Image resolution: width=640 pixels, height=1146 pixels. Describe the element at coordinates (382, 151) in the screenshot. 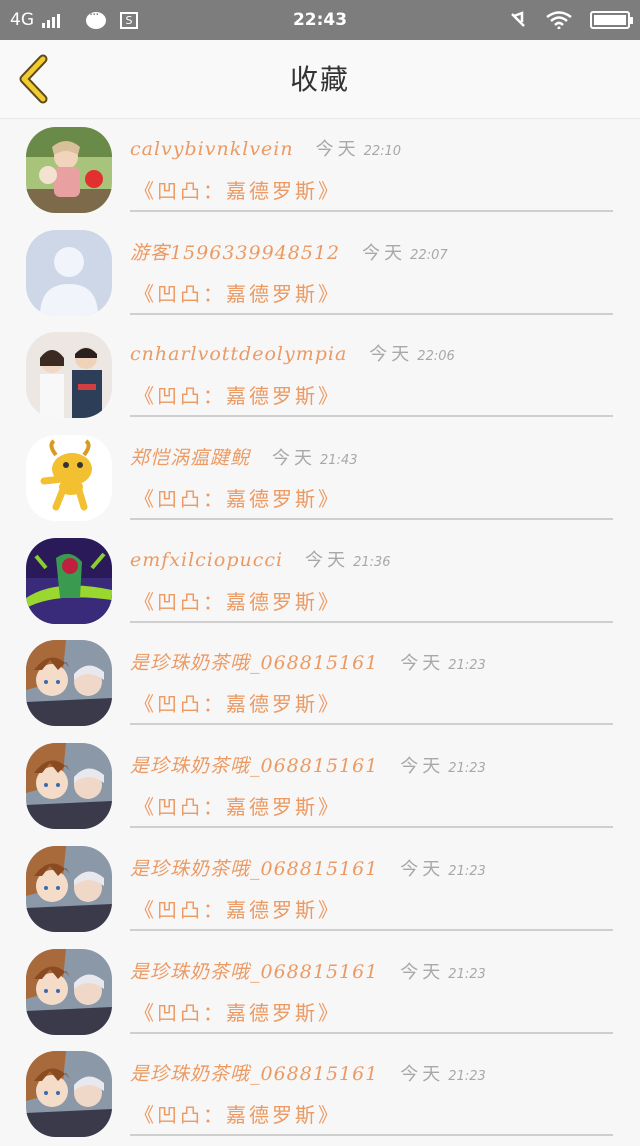

I see `message-time: 22:10` at that location.